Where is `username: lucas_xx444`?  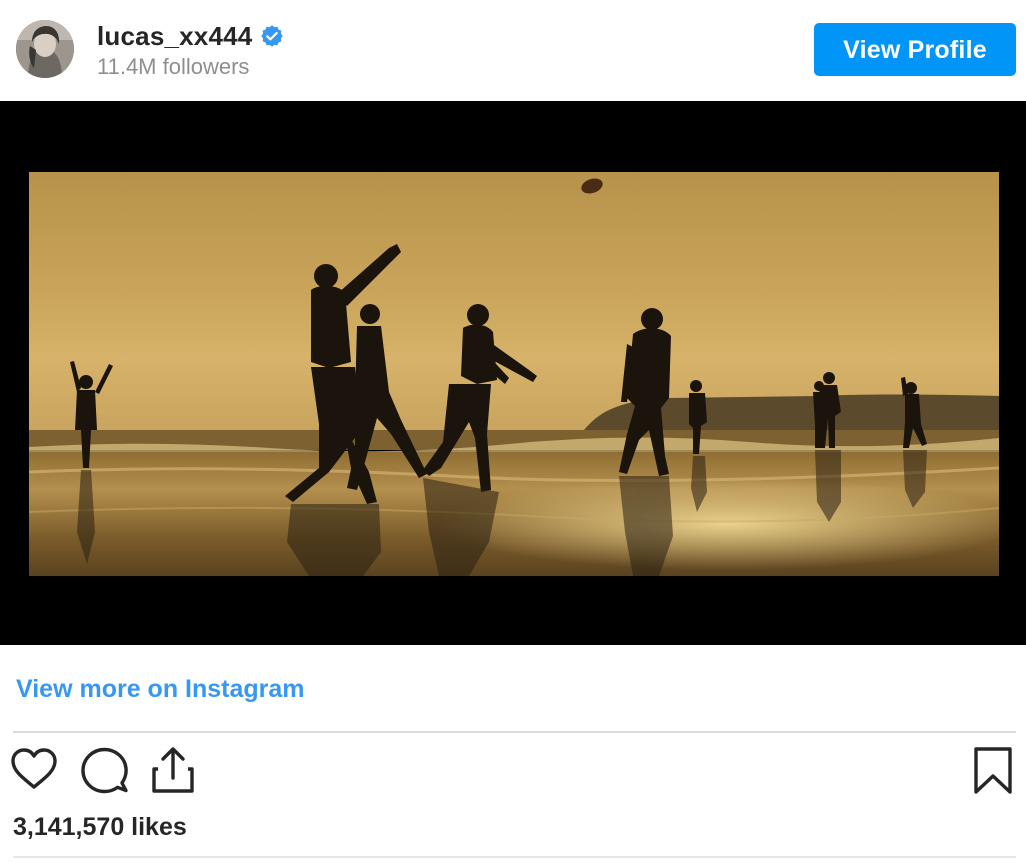
username: lucas_xx444 is located at coordinates (174, 36).